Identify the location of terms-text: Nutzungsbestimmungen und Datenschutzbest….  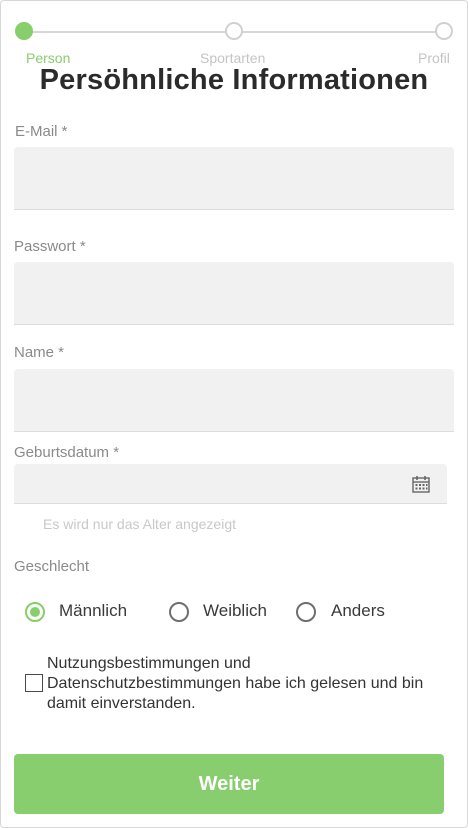
(235, 683).